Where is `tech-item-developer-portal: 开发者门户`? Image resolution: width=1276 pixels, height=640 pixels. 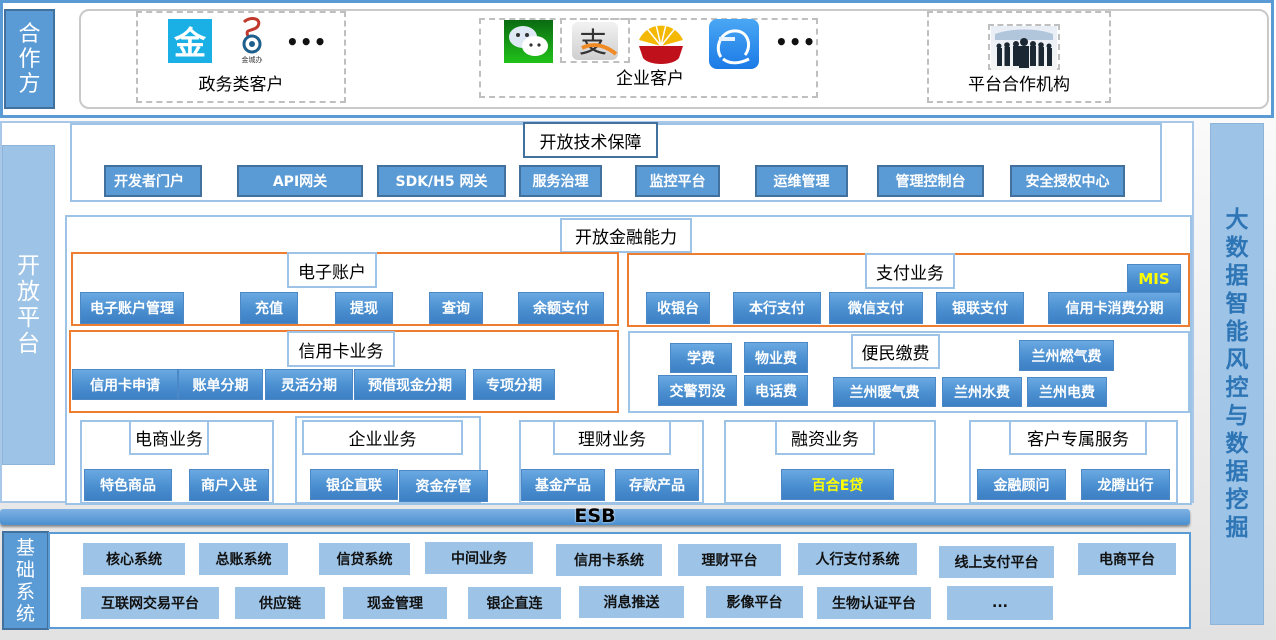 tech-item-developer-portal: 开发者门户 is located at coordinates (153, 181).